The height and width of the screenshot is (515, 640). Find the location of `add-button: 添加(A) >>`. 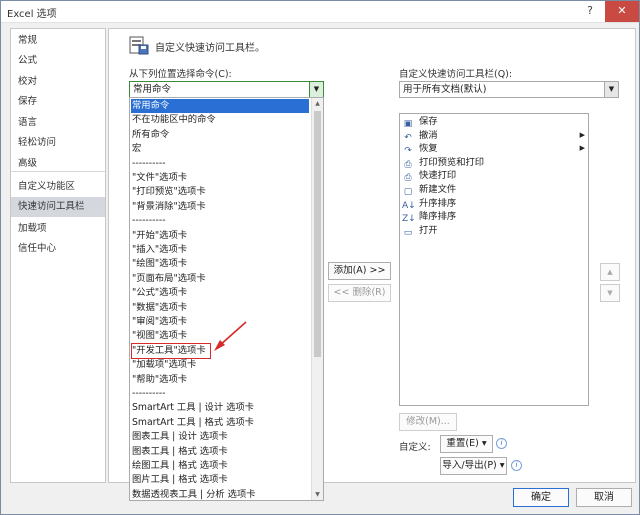

add-button: 添加(A) >> is located at coordinates (359, 271).